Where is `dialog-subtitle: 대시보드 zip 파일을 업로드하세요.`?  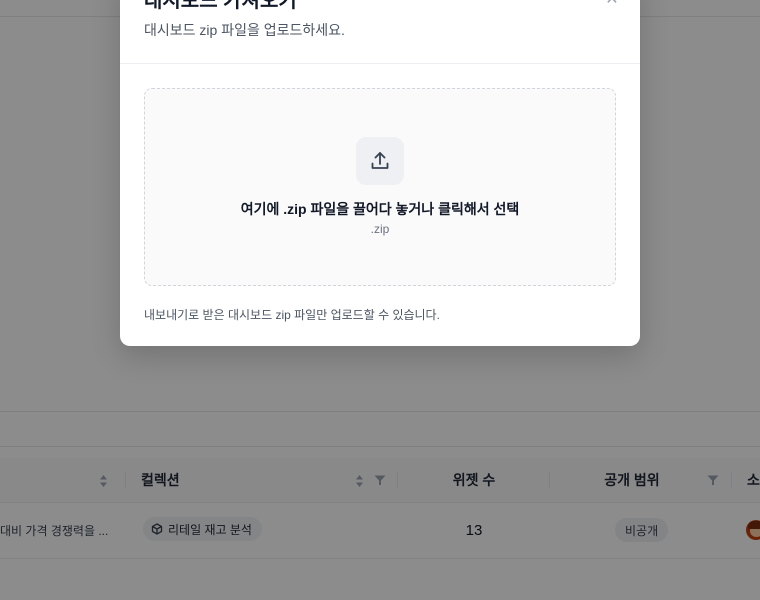 dialog-subtitle: 대시보드 zip 파일을 업로드하세요. is located at coordinates (244, 30).